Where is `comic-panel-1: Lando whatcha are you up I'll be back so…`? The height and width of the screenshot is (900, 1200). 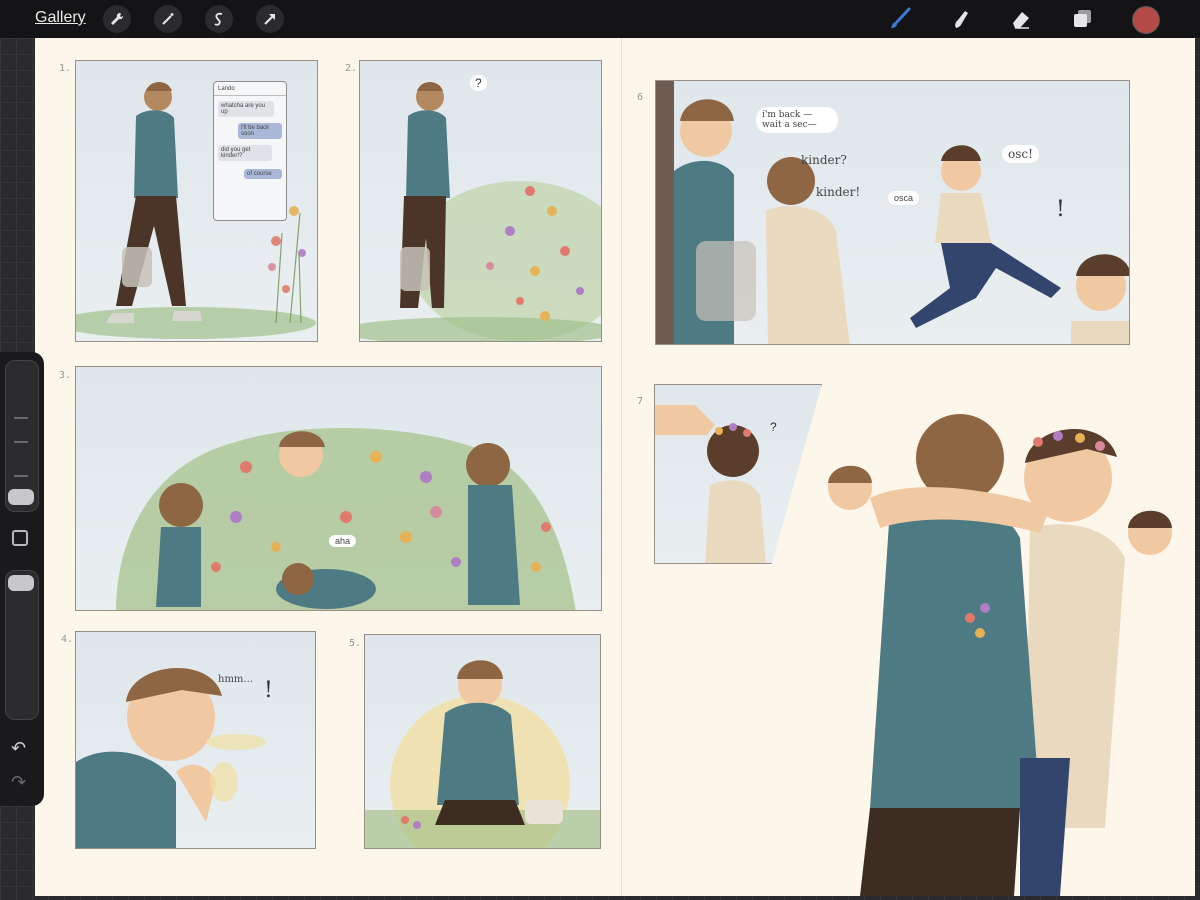 comic-panel-1: Lando whatcha are you up I'll be back so… is located at coordinates (196, 201).